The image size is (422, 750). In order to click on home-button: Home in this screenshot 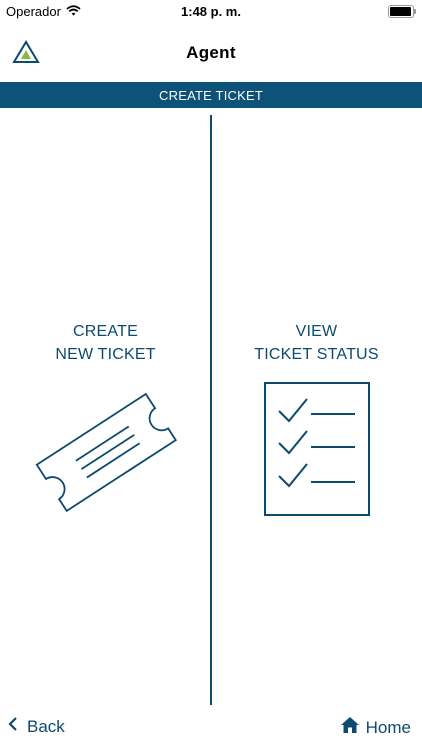, I will do `click(375, 727)`.